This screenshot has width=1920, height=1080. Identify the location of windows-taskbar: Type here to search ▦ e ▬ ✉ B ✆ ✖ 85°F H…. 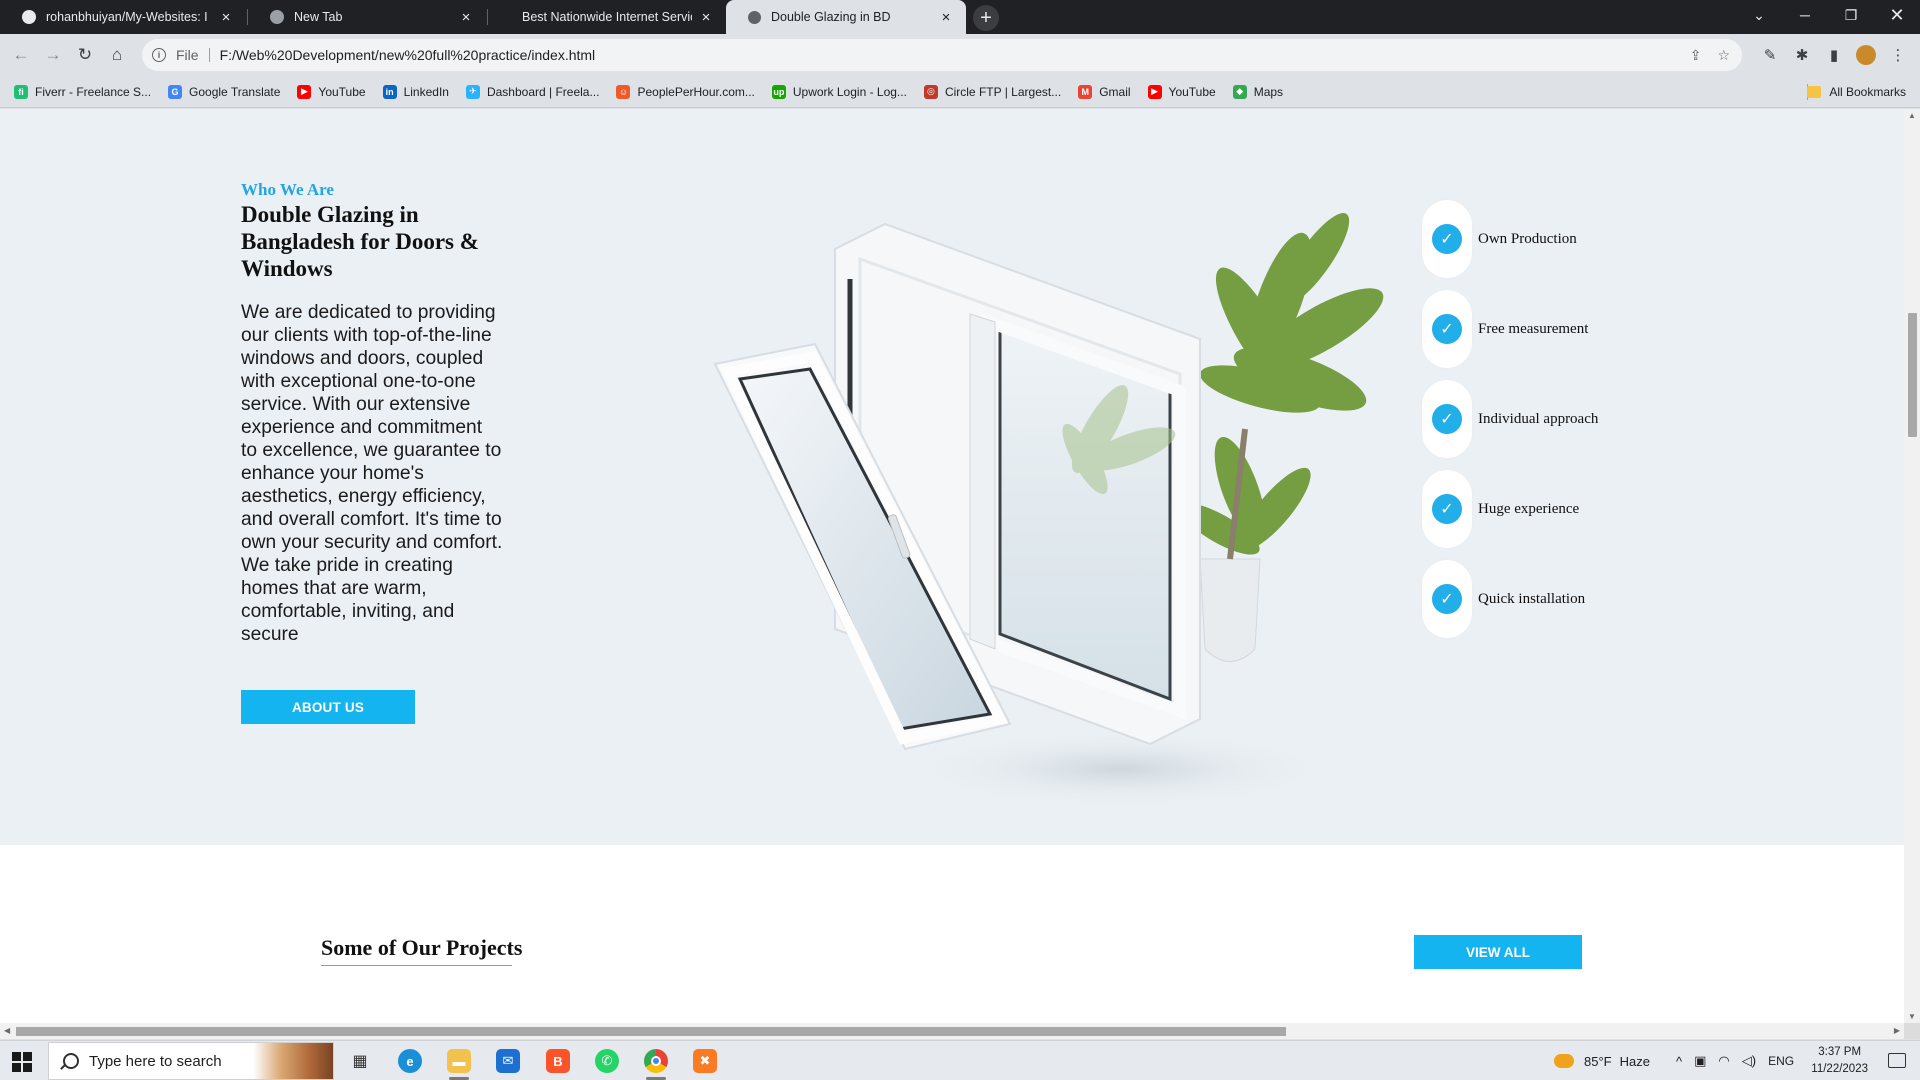
(960, 1060).